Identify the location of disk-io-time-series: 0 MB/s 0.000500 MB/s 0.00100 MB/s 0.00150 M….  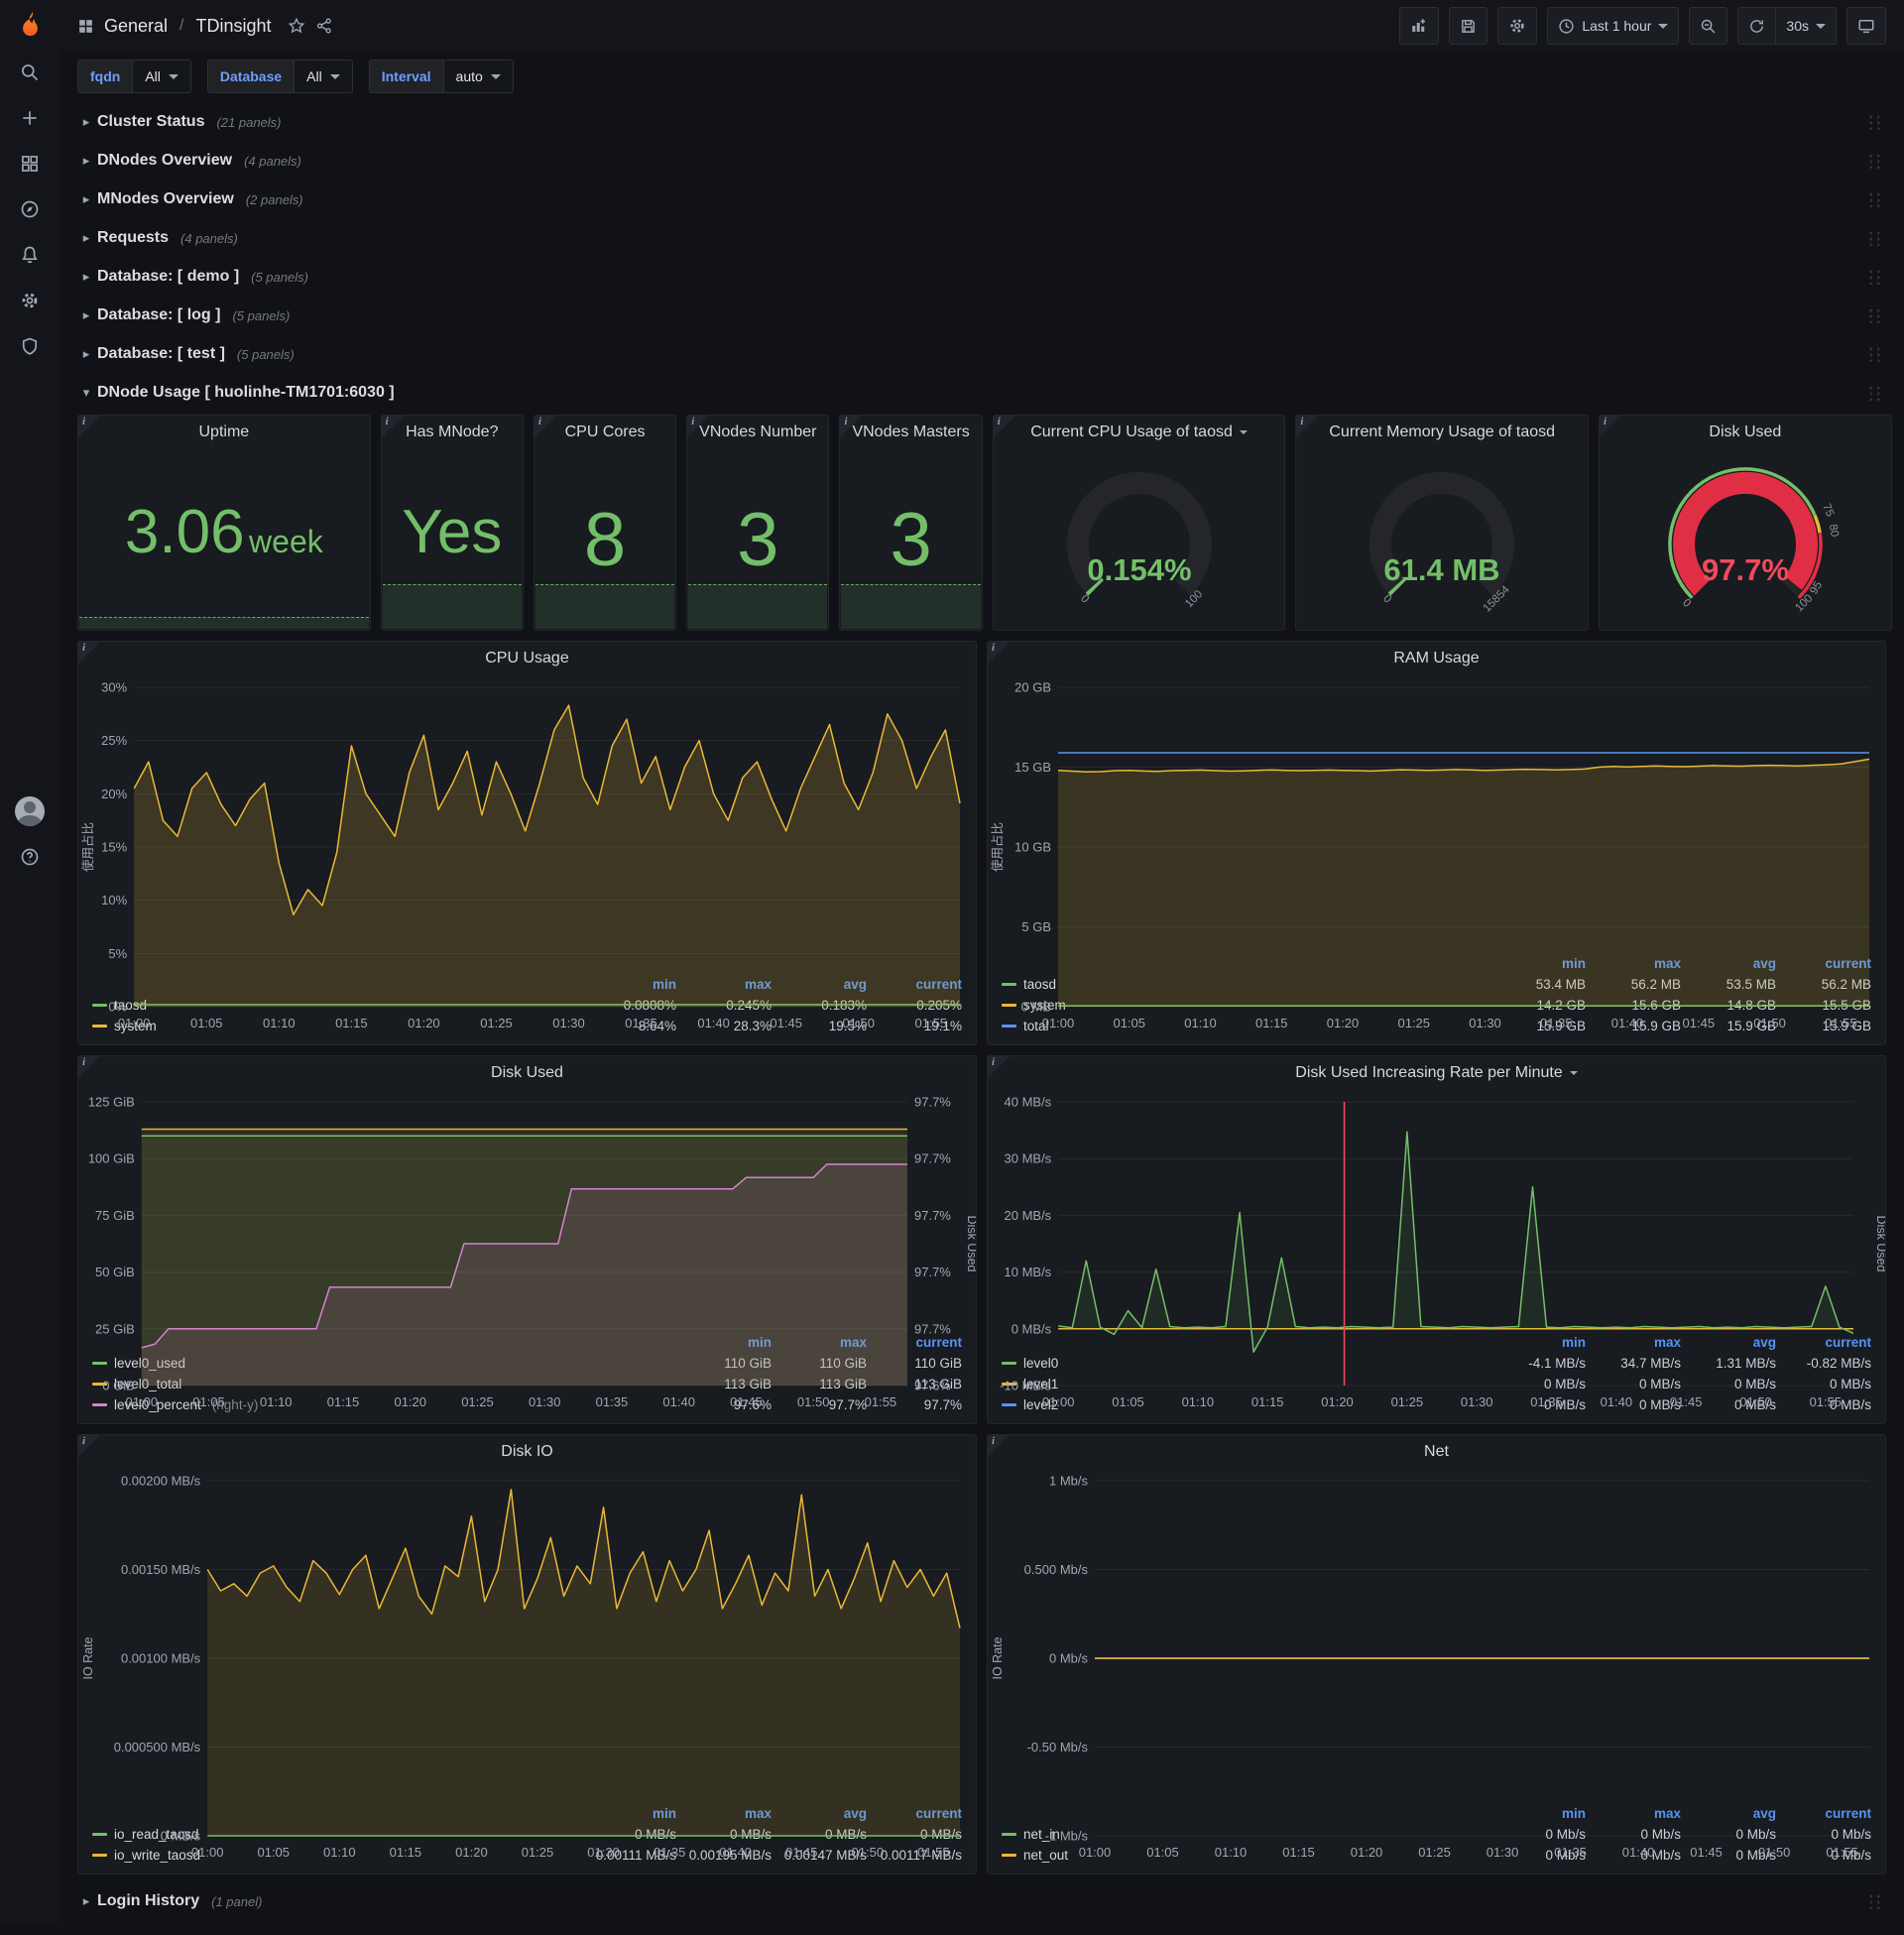
(527, 1665).